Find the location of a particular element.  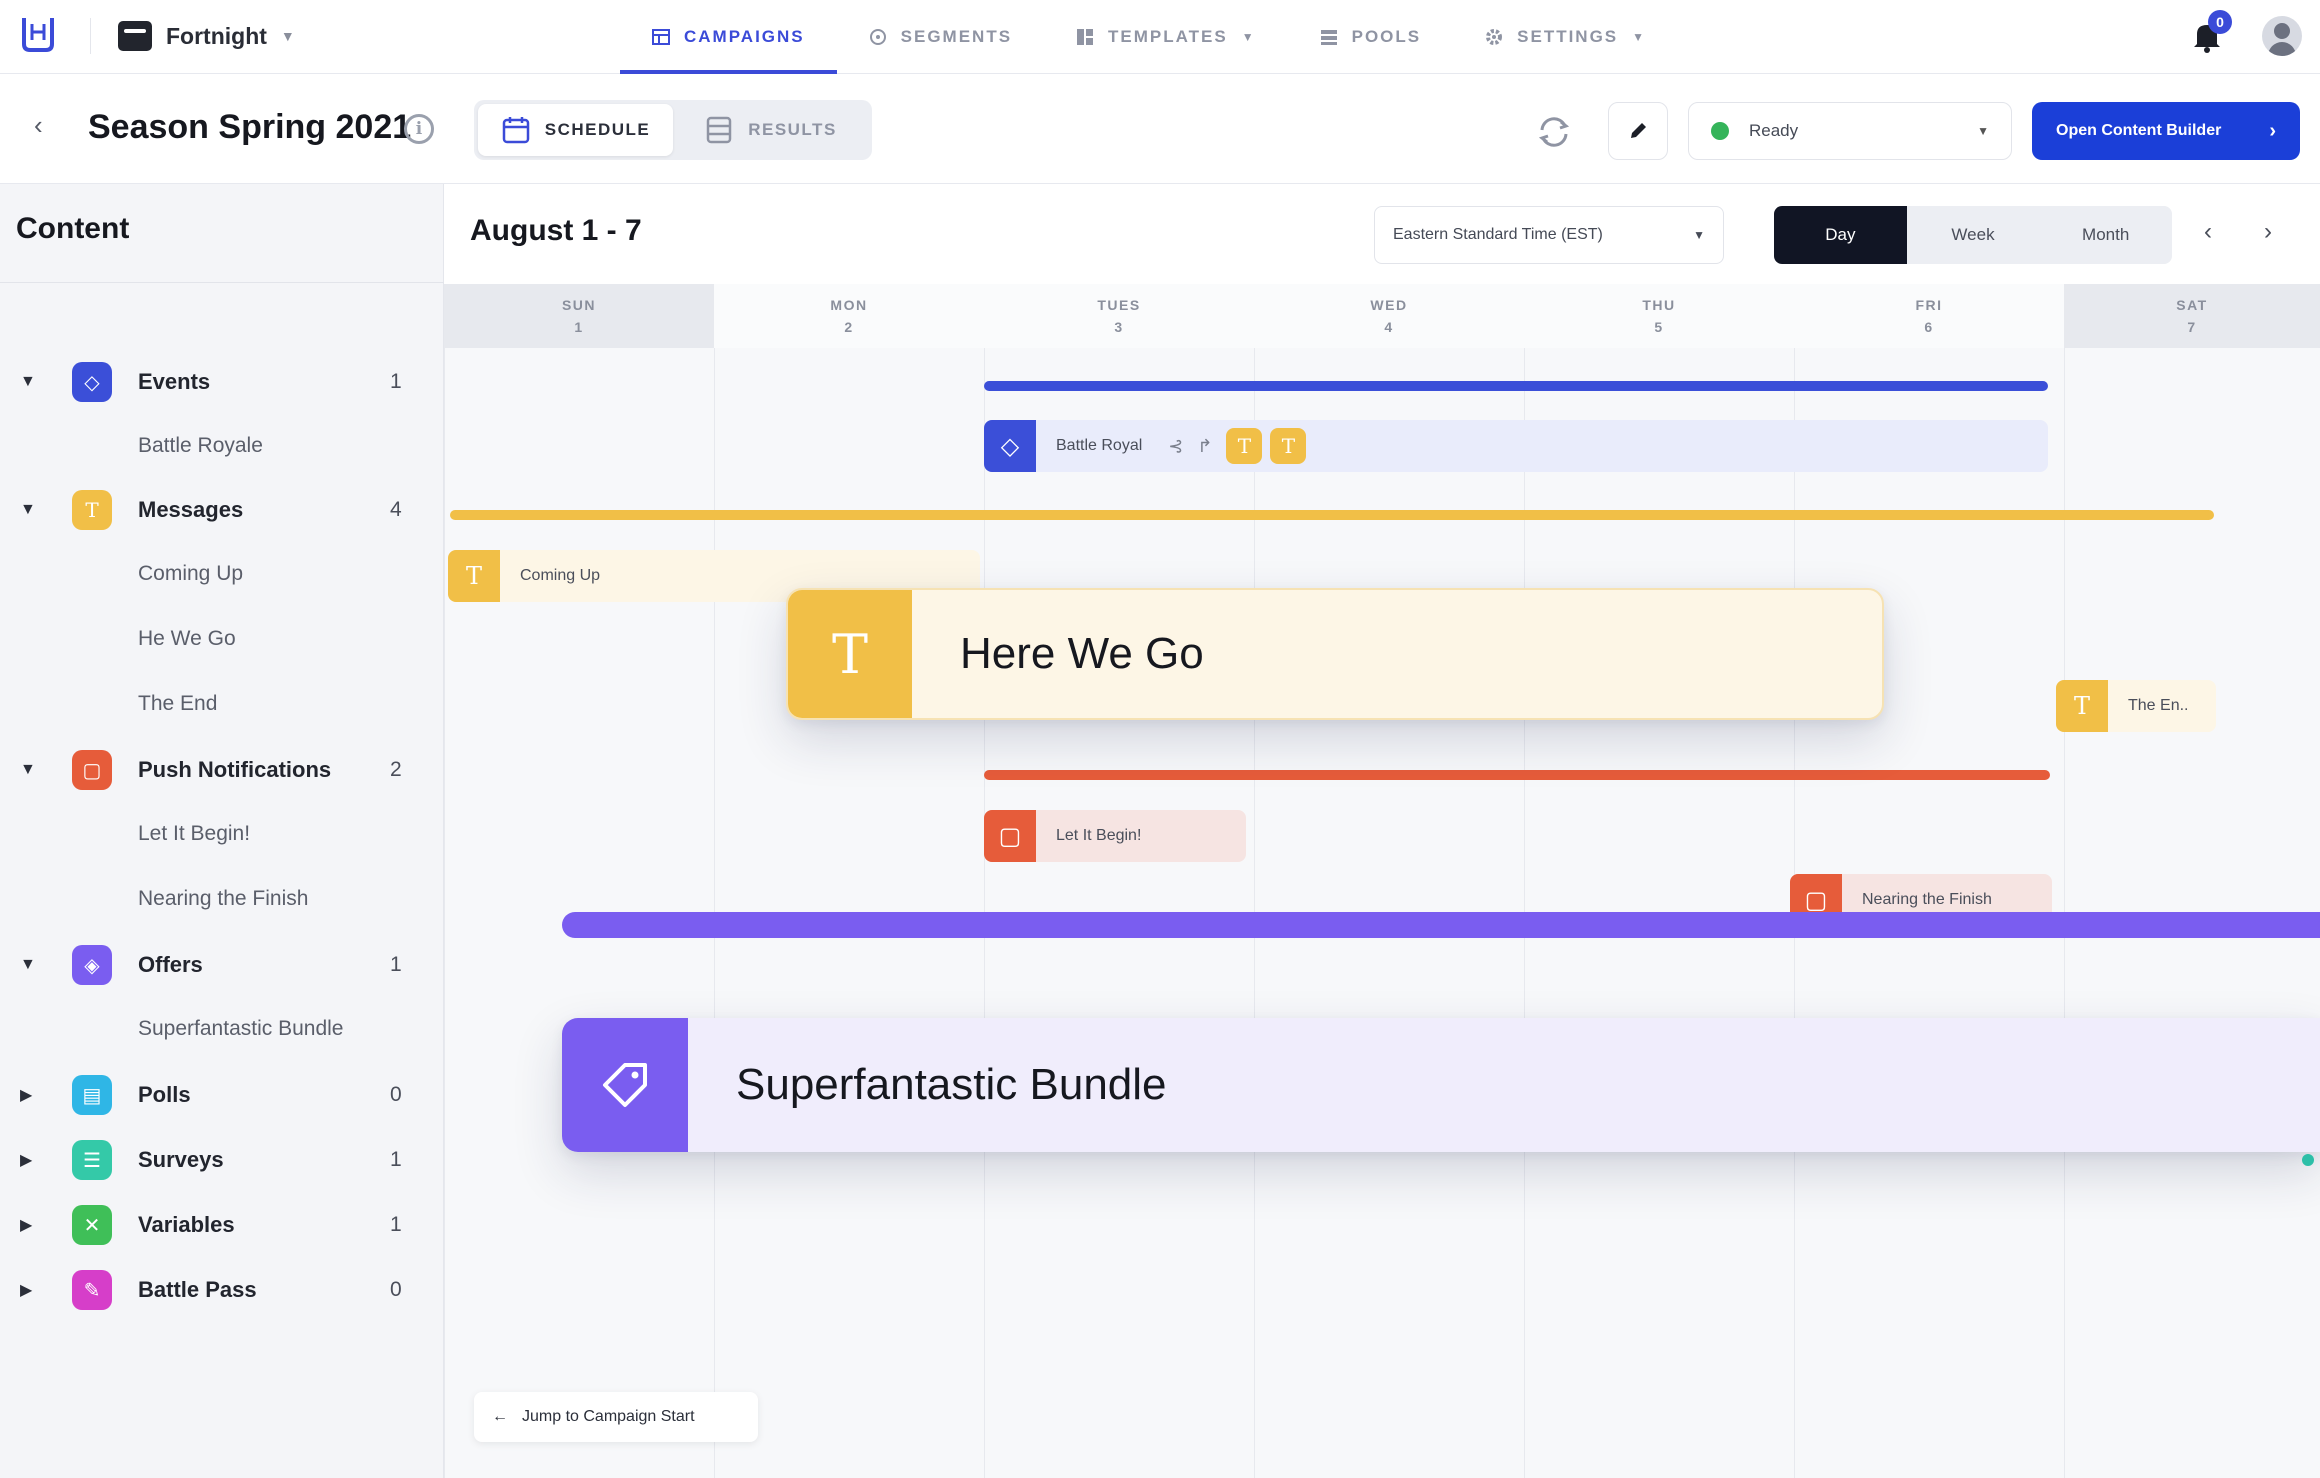

push-timeline-bar is located at coordinates (1517, 775).